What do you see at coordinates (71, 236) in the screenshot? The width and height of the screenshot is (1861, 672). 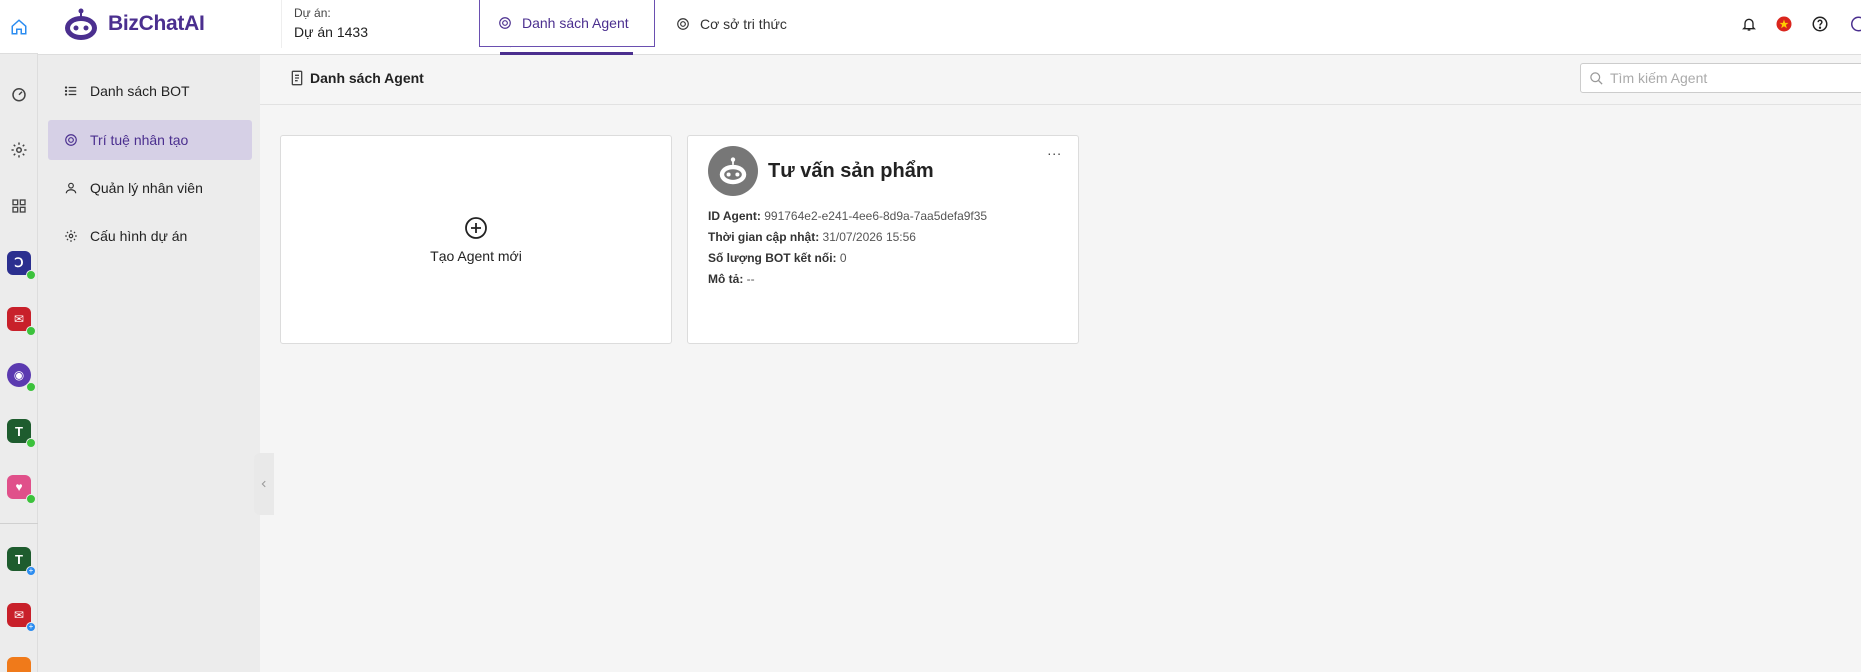 I see `gear-icon` at bounding box center [71, 236].